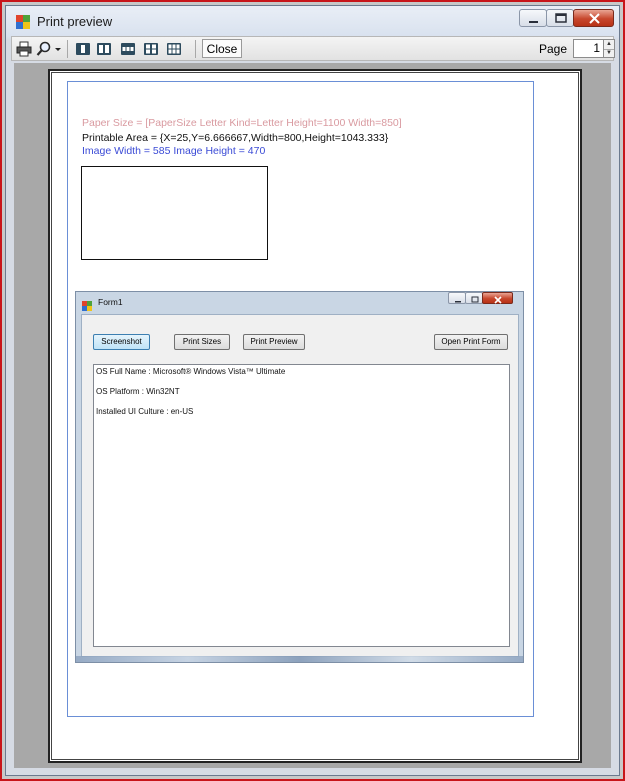 The image size is (625, 781). I want to click on print-sizes-button: Print Sizes, so click(202, 342).